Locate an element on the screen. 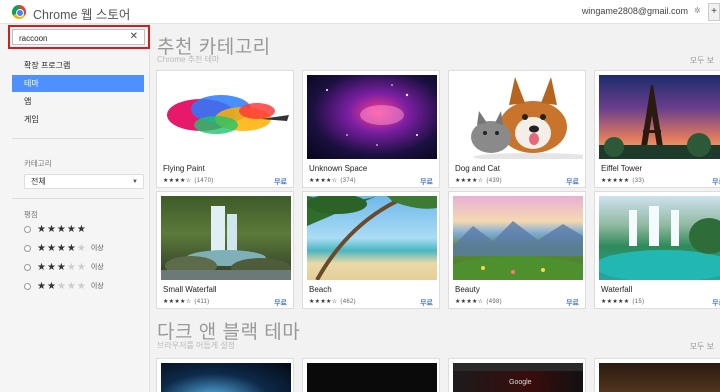 Image resolution: width=720 pixels, height=392 pixels. theme-name: Beauty is located at coordinates (467, 289).